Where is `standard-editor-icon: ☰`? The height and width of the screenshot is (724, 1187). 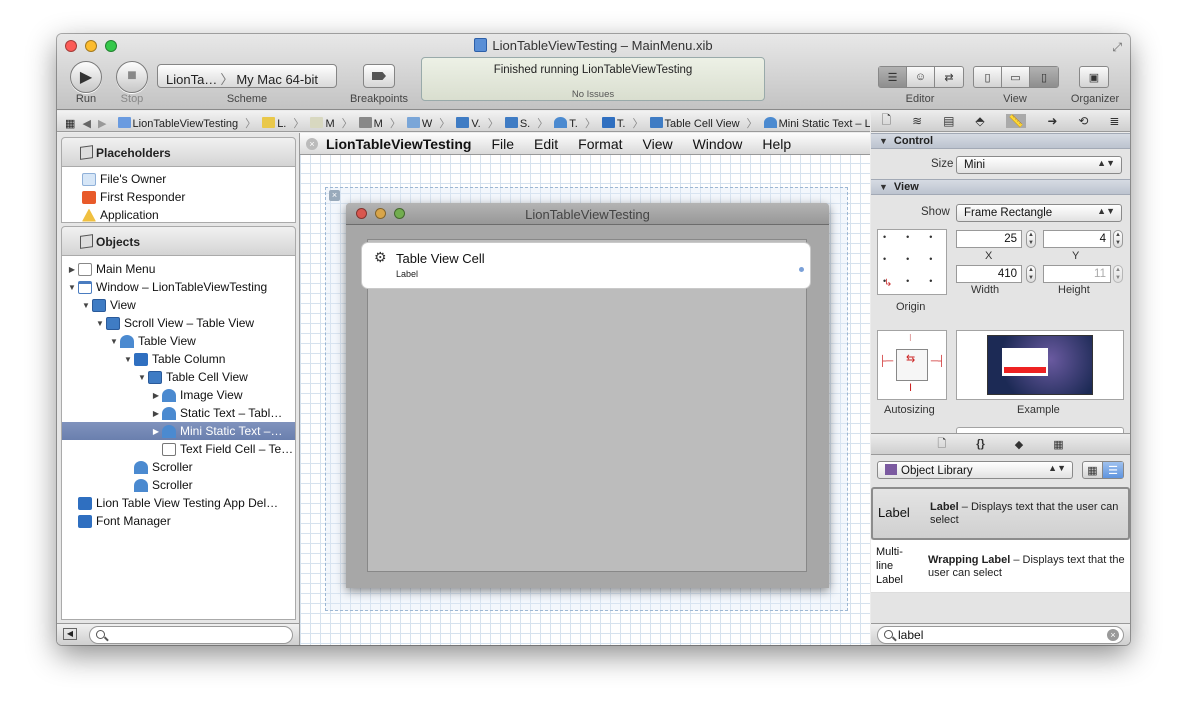 standard-editor-icon: ☰ is located at coordinates (893, 77).